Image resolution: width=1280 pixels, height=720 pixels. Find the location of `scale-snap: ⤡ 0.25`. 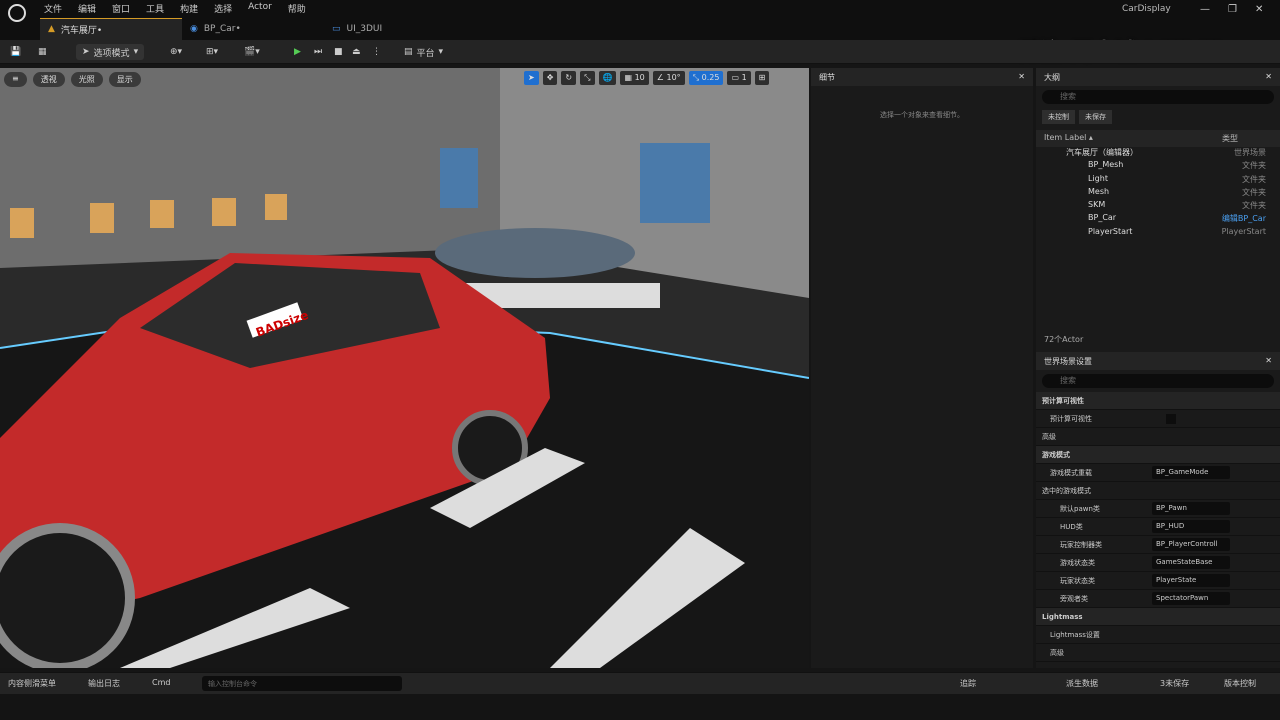

scale-snap: ⤡ 0.25 is located at coordinates (706, 78).